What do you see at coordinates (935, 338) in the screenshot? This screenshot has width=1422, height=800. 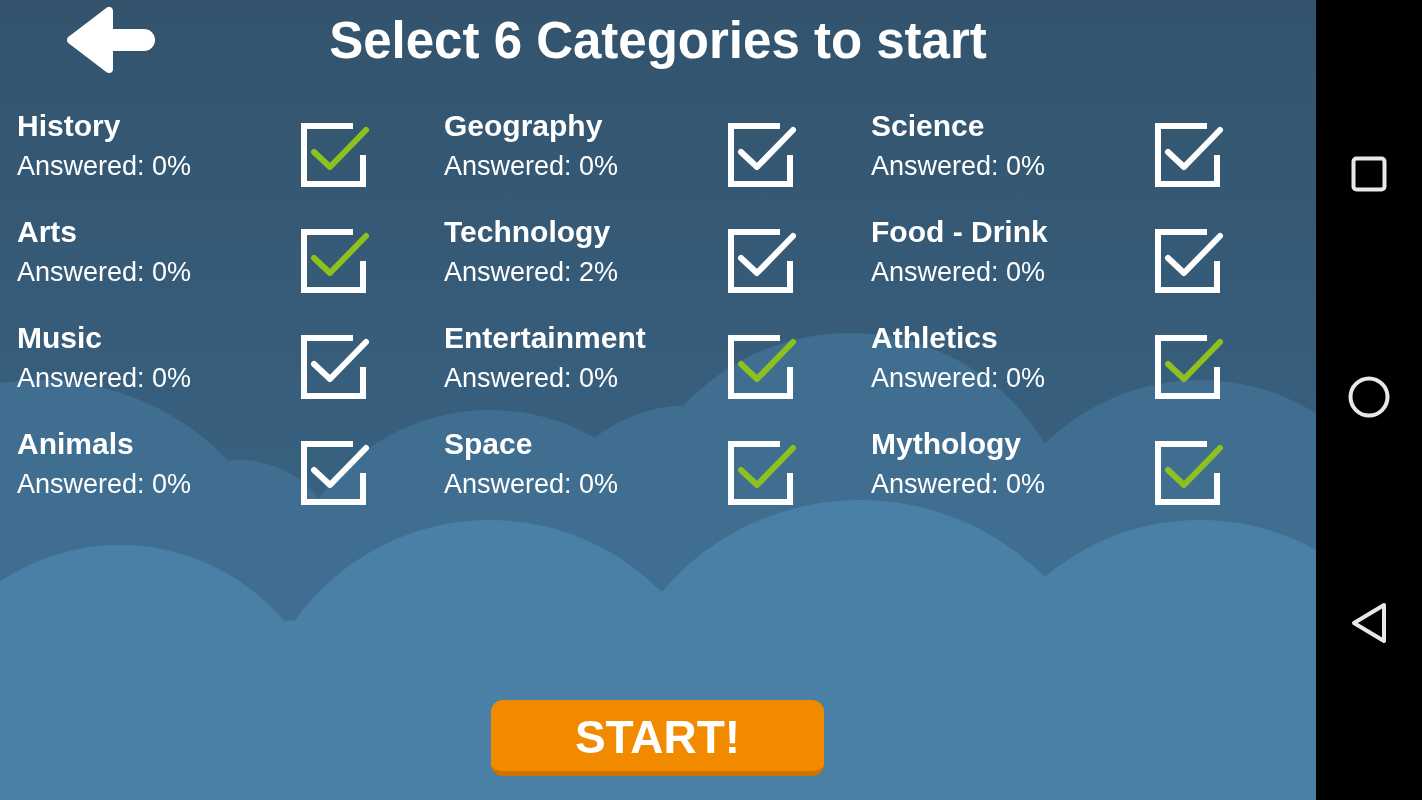 I see `category-name: Athletics` at bounding box center [935, 338].